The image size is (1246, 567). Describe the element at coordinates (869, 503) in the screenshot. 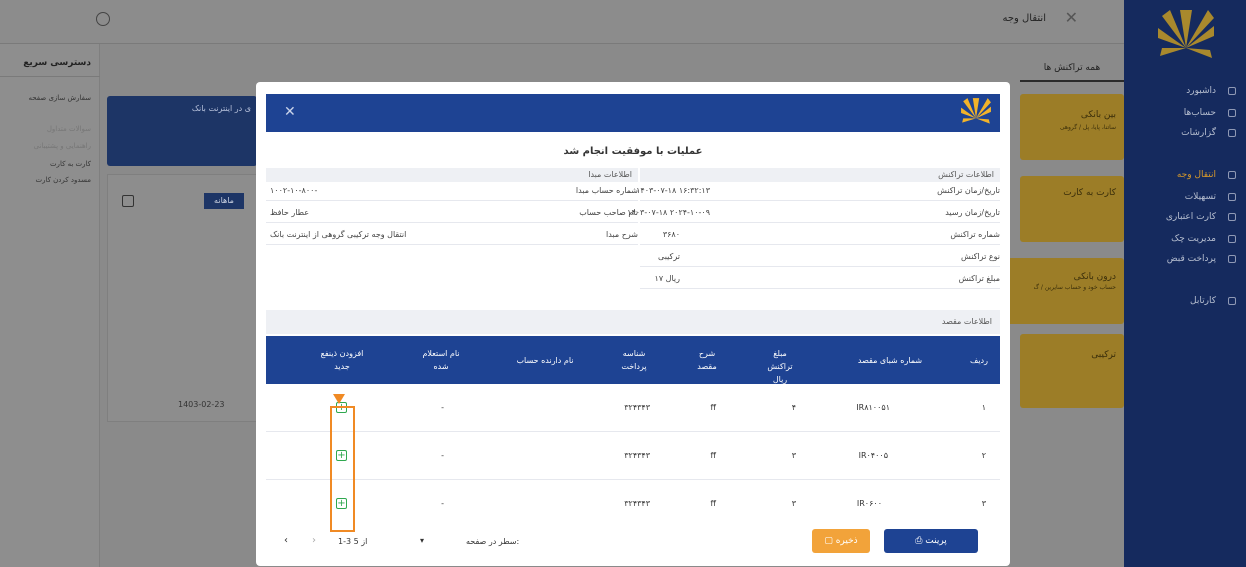

I see `row-iban: IR۰۶۰۰` at that location.